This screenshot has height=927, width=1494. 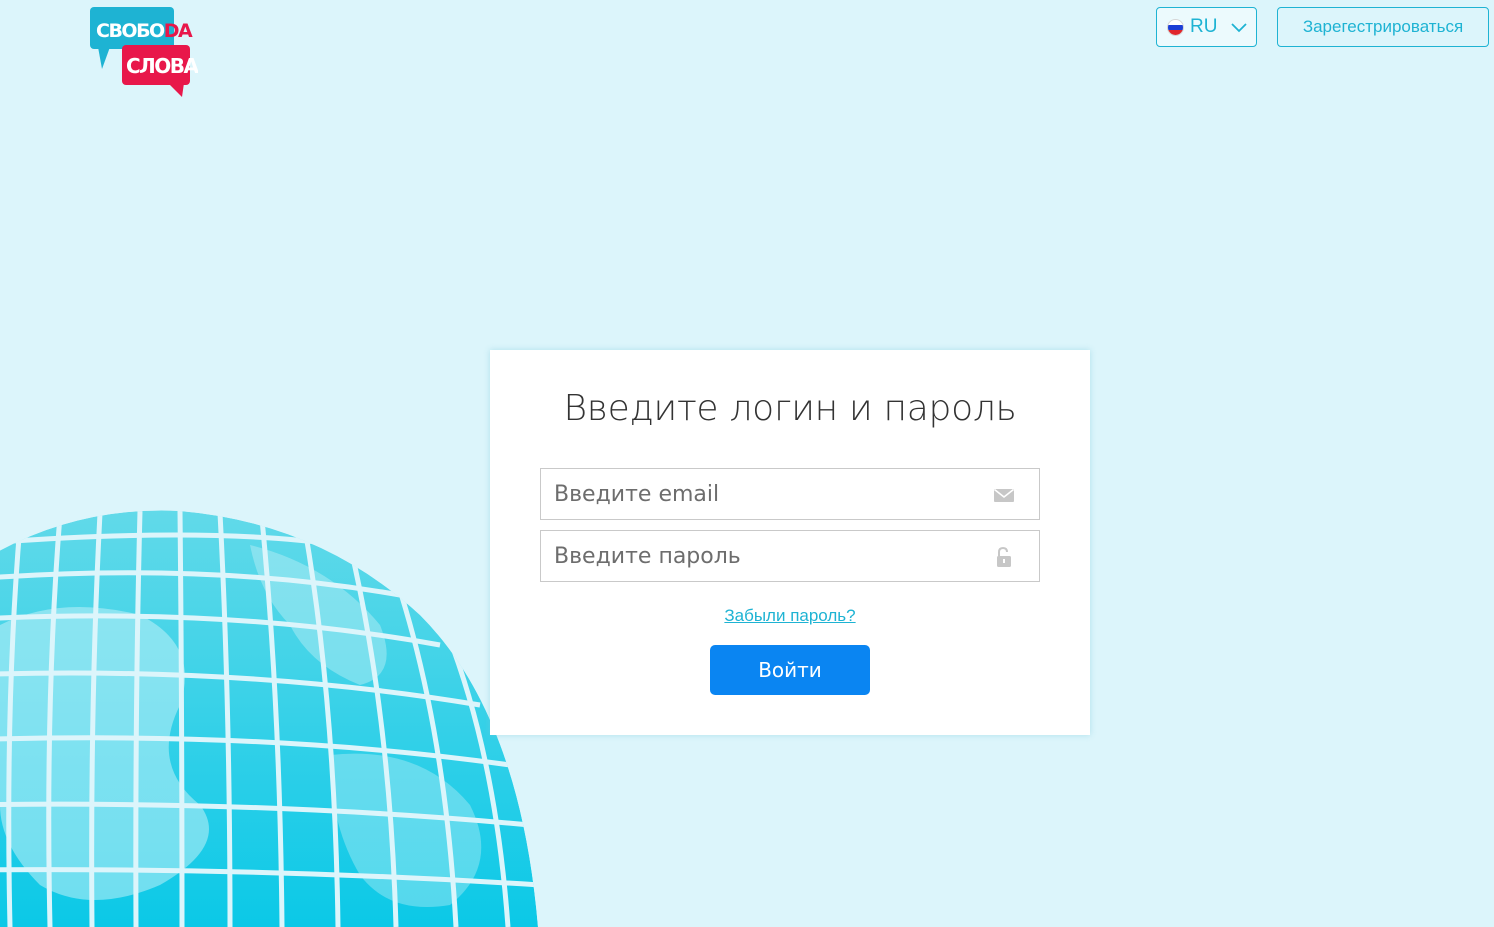 I want to click on logo-speech-bubbles-icon: СВОБОDA СЛОВА, so click(x=144, y=52).